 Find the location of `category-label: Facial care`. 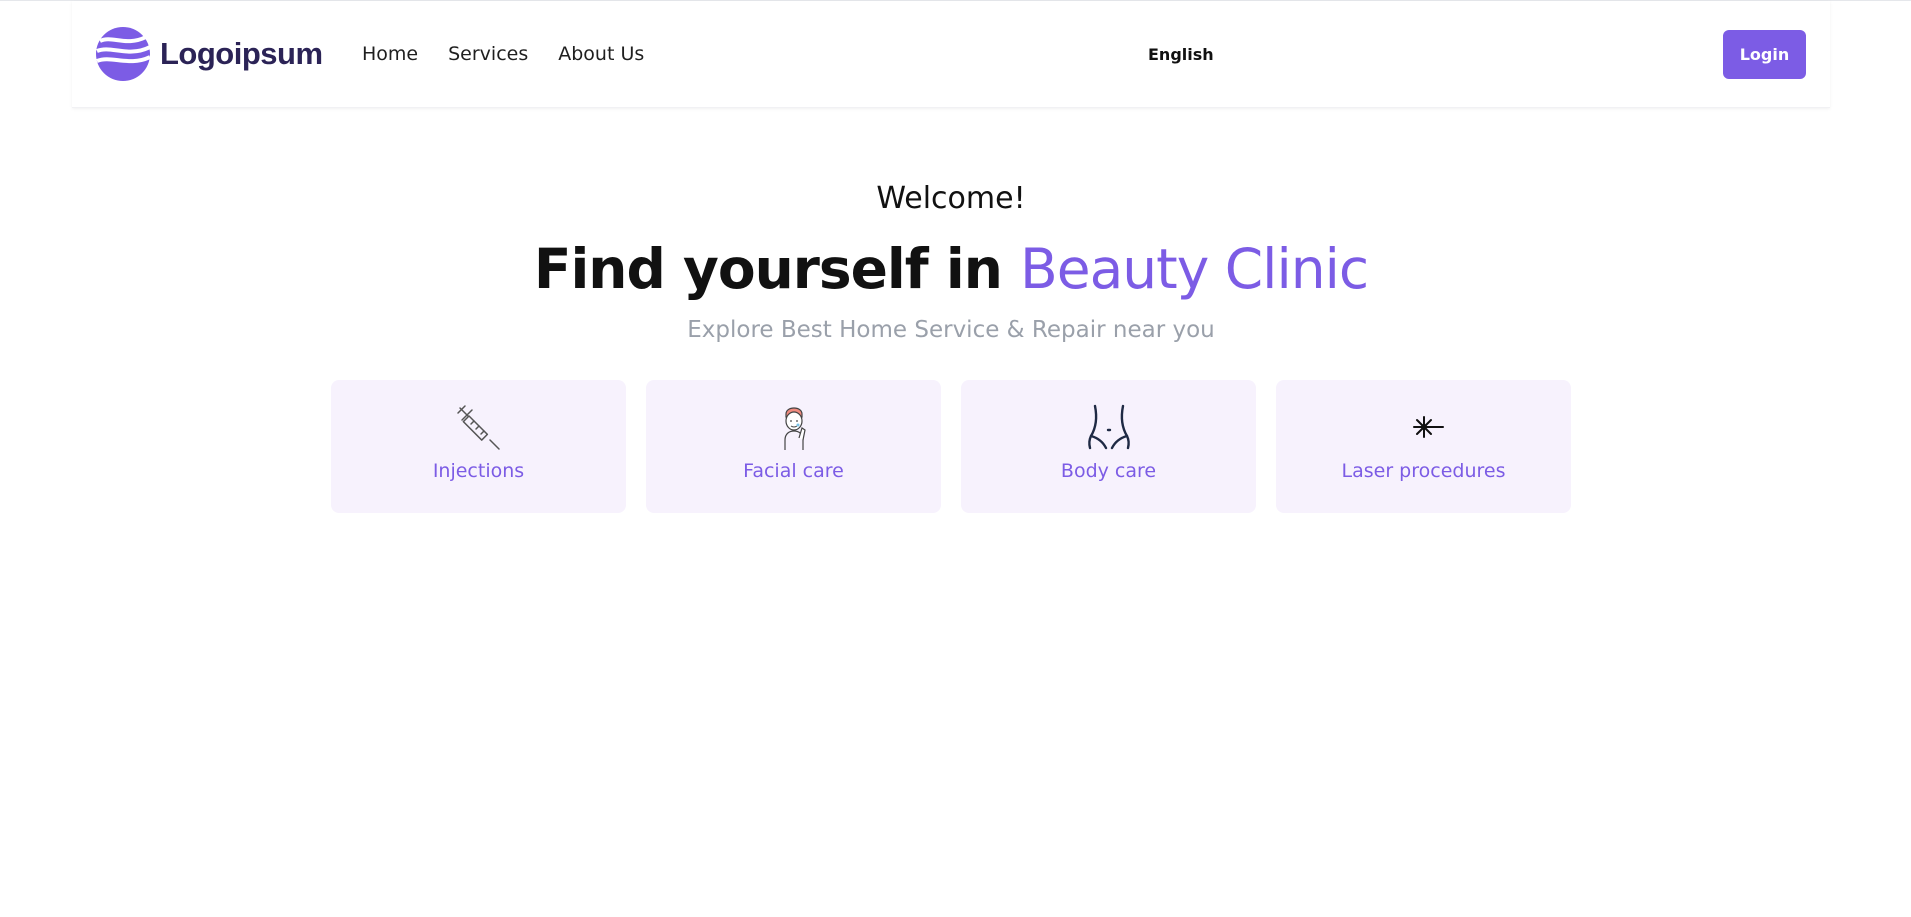

category-label: Facial care is located at coordinates (793, 471).